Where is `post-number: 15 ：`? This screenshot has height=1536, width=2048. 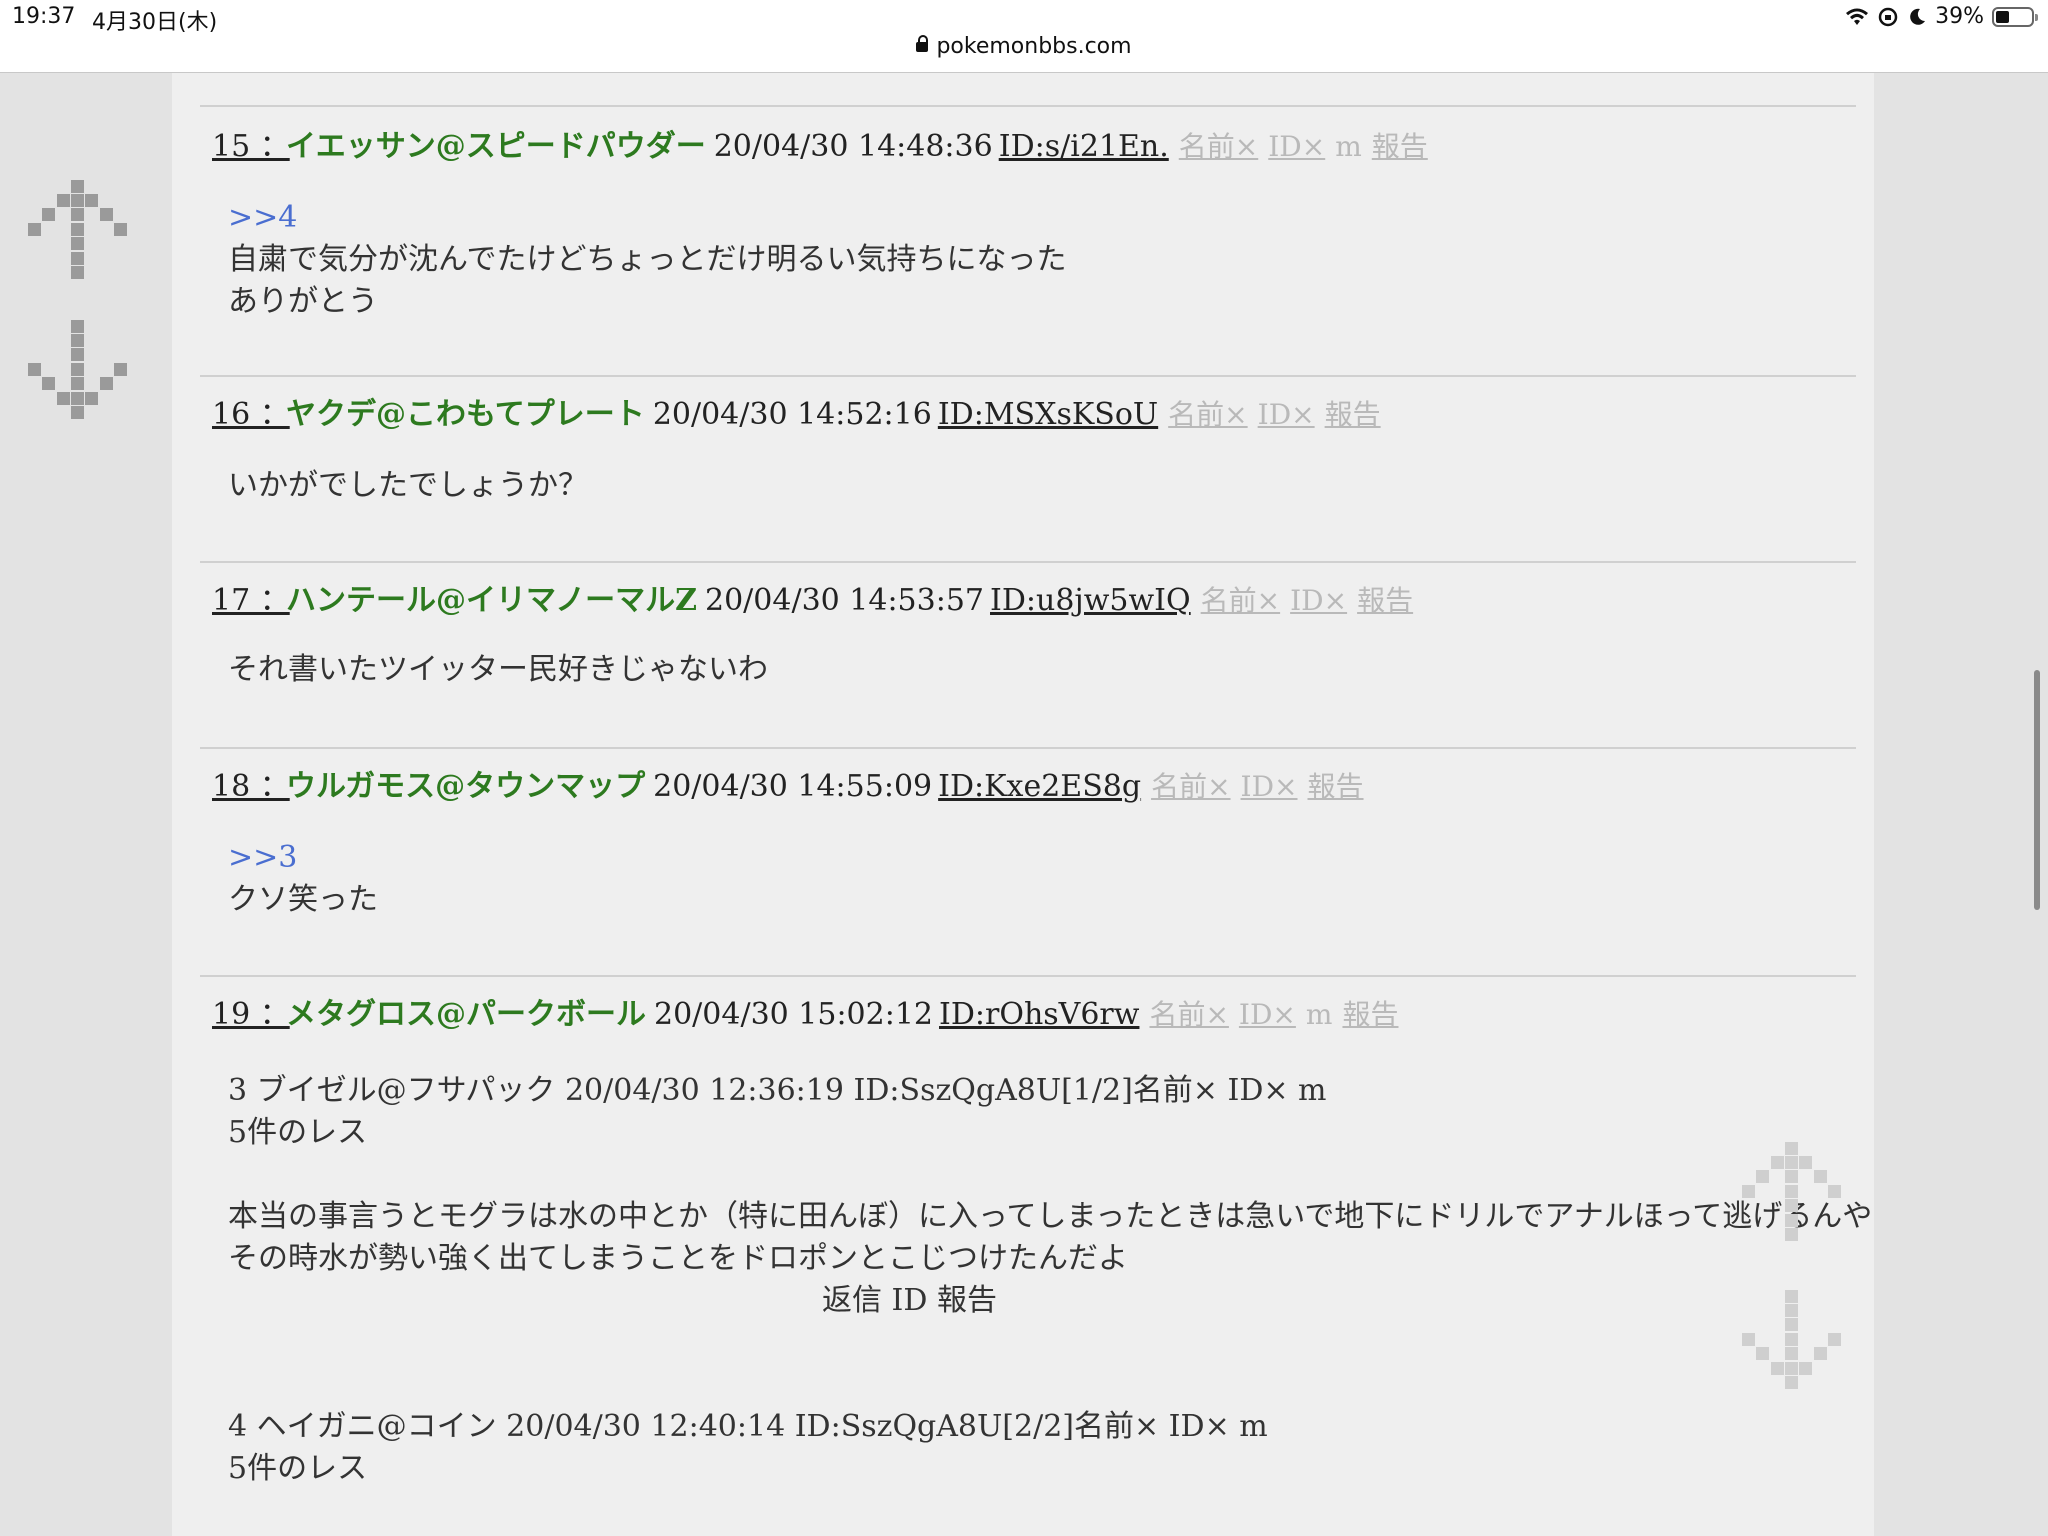
post-number: 15 ： is located at coordinates (251, 143).